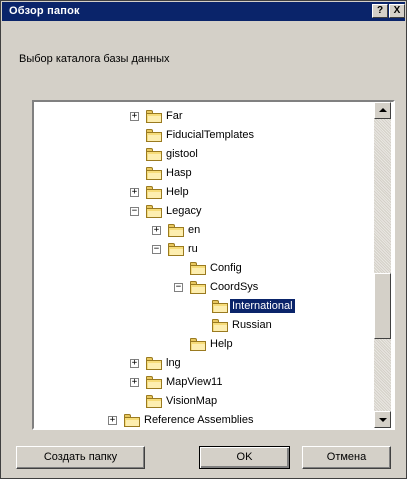  What do you see at coordinates (203, 193) in the screenshot?
I see `tree-item-help: + Help` at bounding box center [203, 193].